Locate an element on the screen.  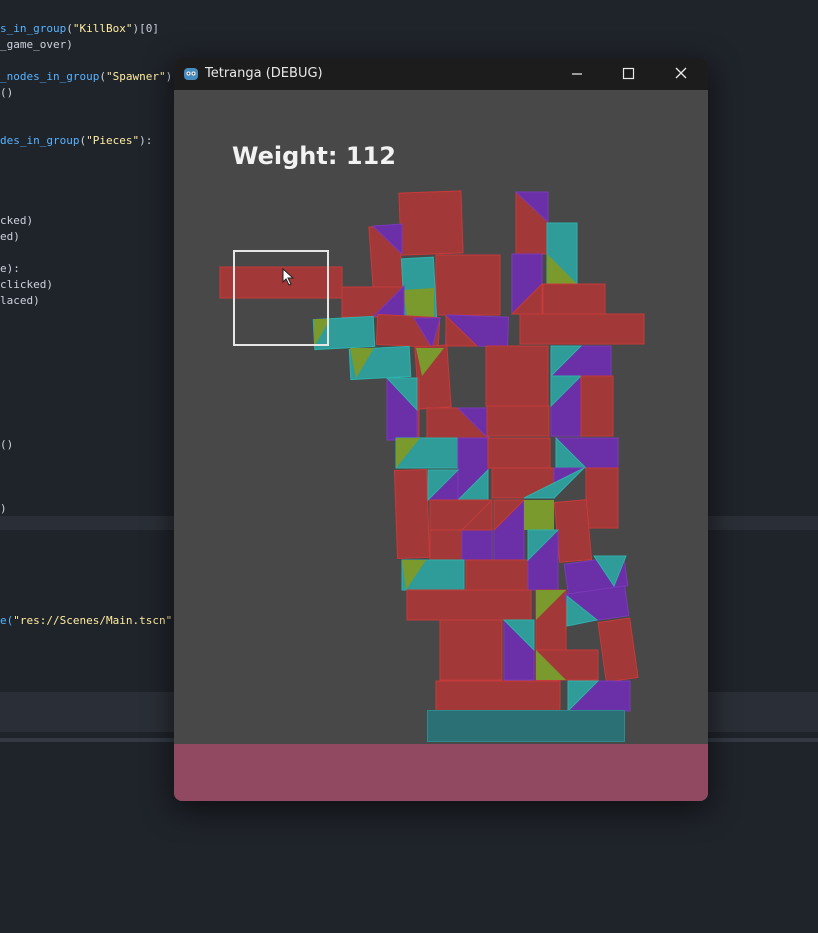
maximize-button is located at coordinates (628, 74).